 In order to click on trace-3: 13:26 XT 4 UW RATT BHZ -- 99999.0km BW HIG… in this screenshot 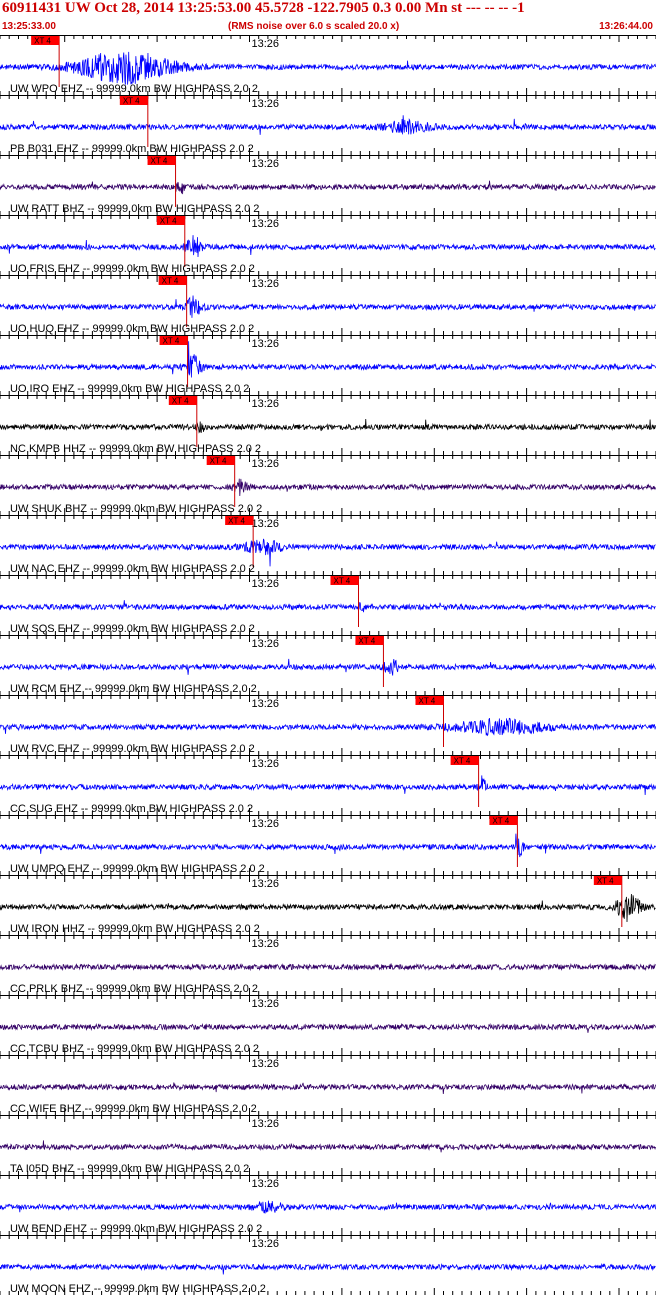, I will do `click(328, 185)`.